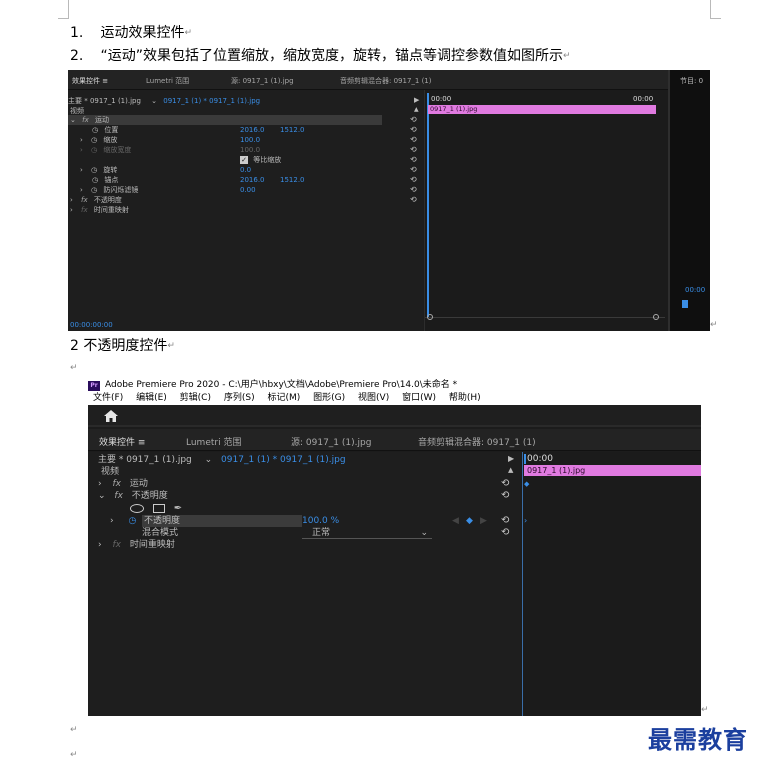 This screenshot has width=771, height=767. What do you see at coordinates (428, 205) in the screenshot?
I see `playhead-line` at bounding box center [428, 205].